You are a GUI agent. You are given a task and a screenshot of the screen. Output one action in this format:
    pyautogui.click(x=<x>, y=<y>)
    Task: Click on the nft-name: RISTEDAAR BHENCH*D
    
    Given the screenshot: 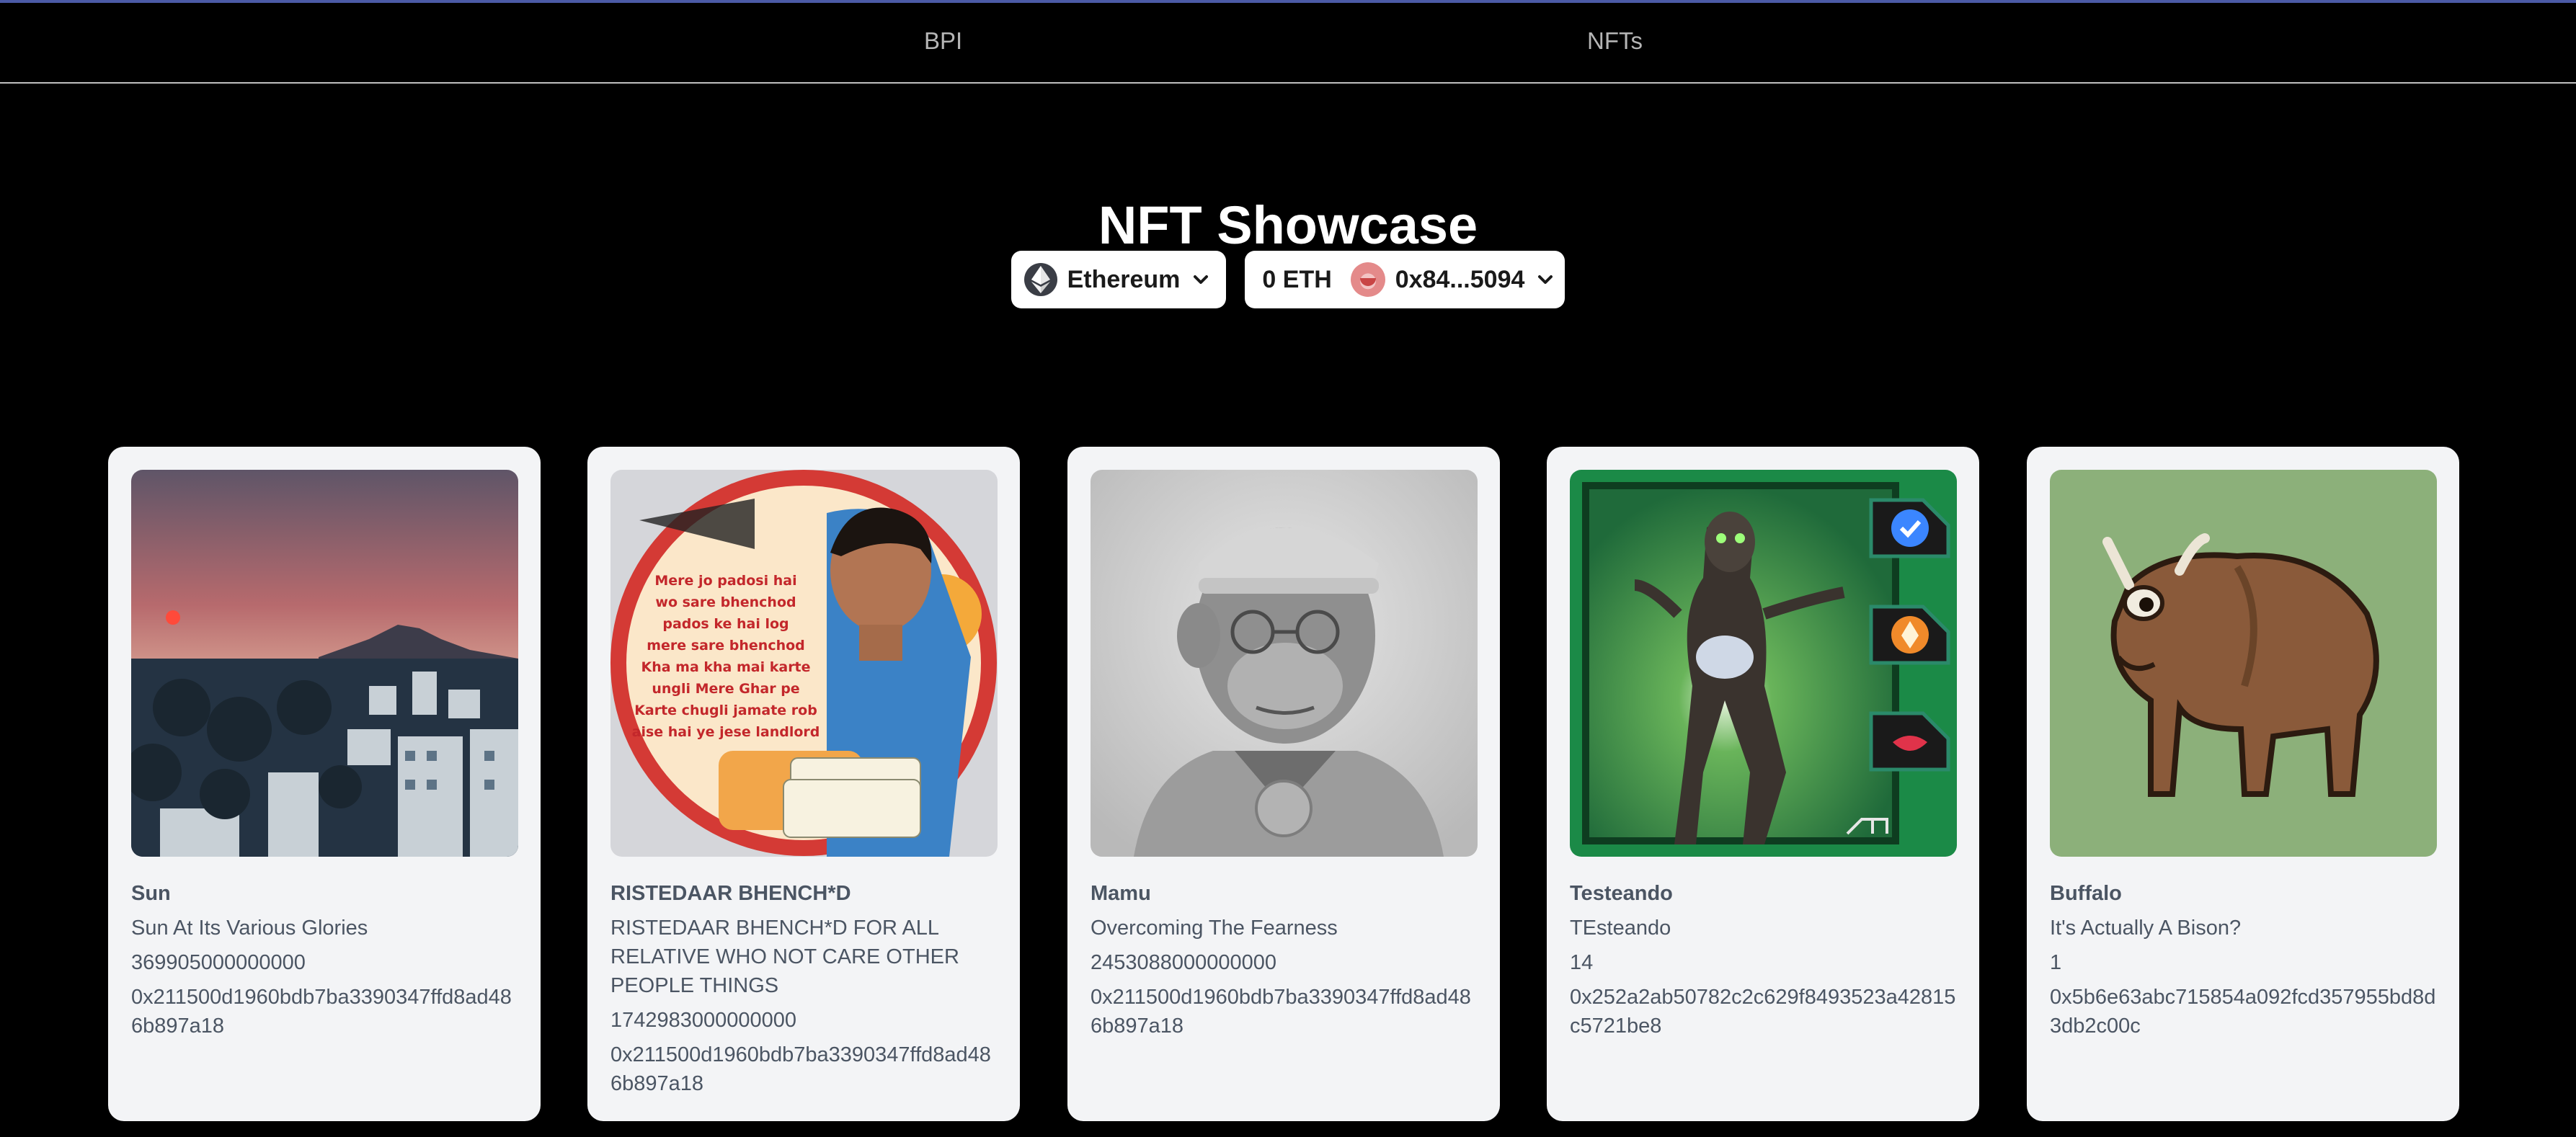 What is the action you would take?
    pyautogui.click(x=730, y=893)
    